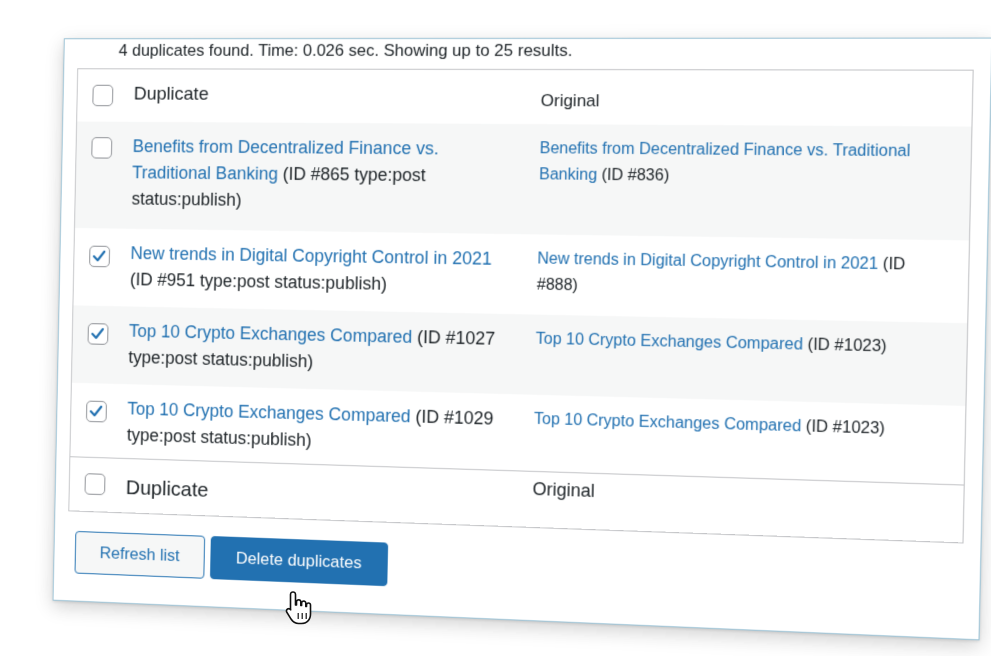  I want to click on column-header-duplicate: Duplicate, so click(318, 95).